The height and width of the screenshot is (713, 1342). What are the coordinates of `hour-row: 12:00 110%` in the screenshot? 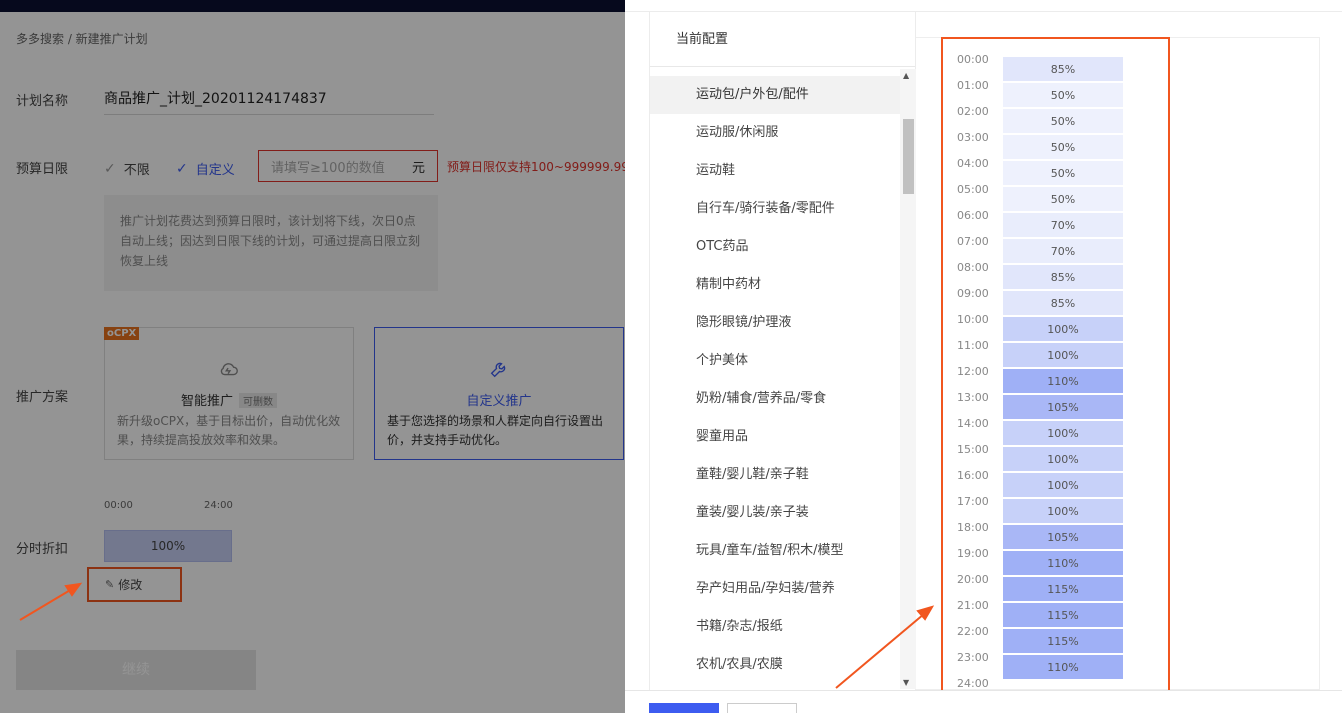 It's located at (1055, 379).